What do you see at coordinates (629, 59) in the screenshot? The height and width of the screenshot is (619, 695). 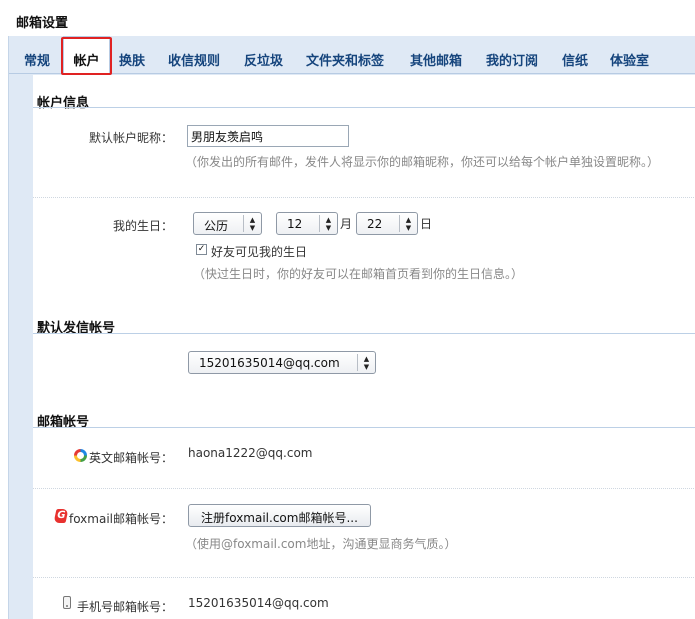 I see `tab-lab: 体验室` at bounding box center [629, 59].